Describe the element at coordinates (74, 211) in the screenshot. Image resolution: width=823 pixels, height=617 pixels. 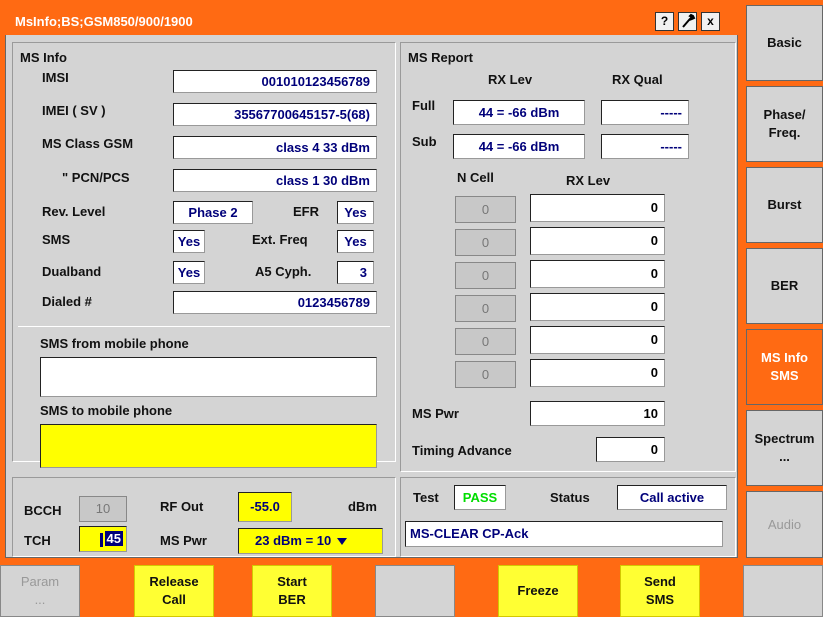
I see `rev-level-label: Rev. Level` at that location.